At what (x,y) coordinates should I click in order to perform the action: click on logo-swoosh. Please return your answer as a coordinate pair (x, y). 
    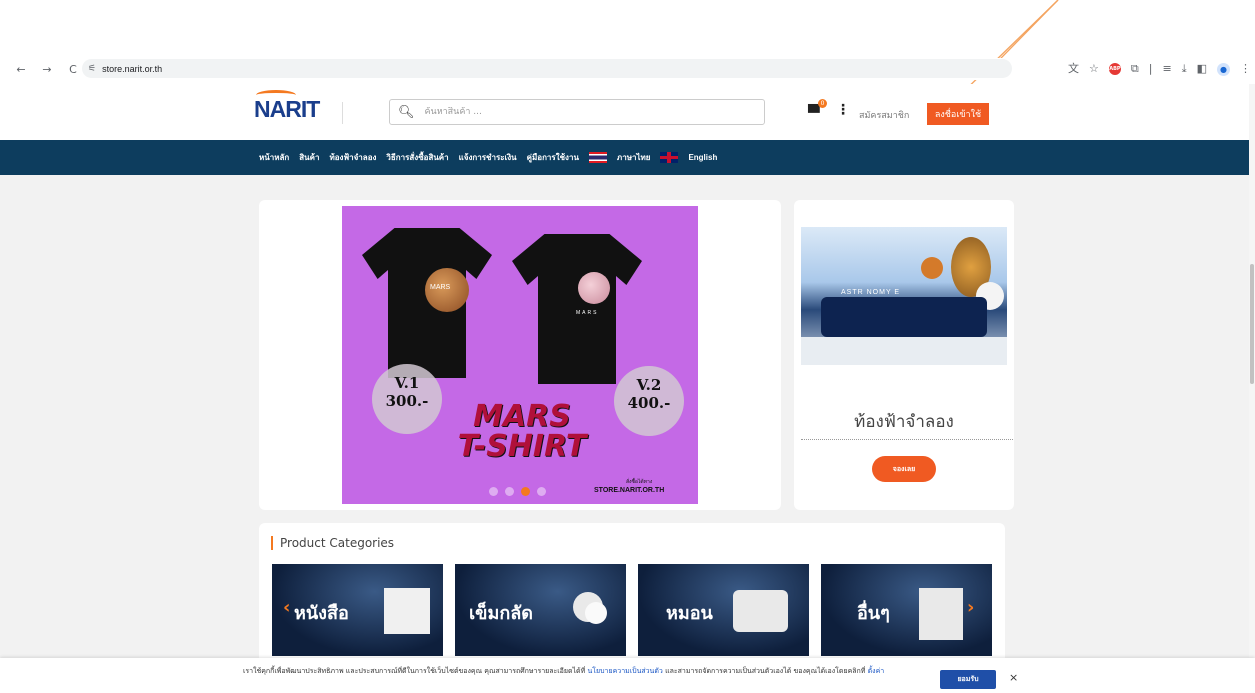
    Looking at the image, I should click on (276, 95).